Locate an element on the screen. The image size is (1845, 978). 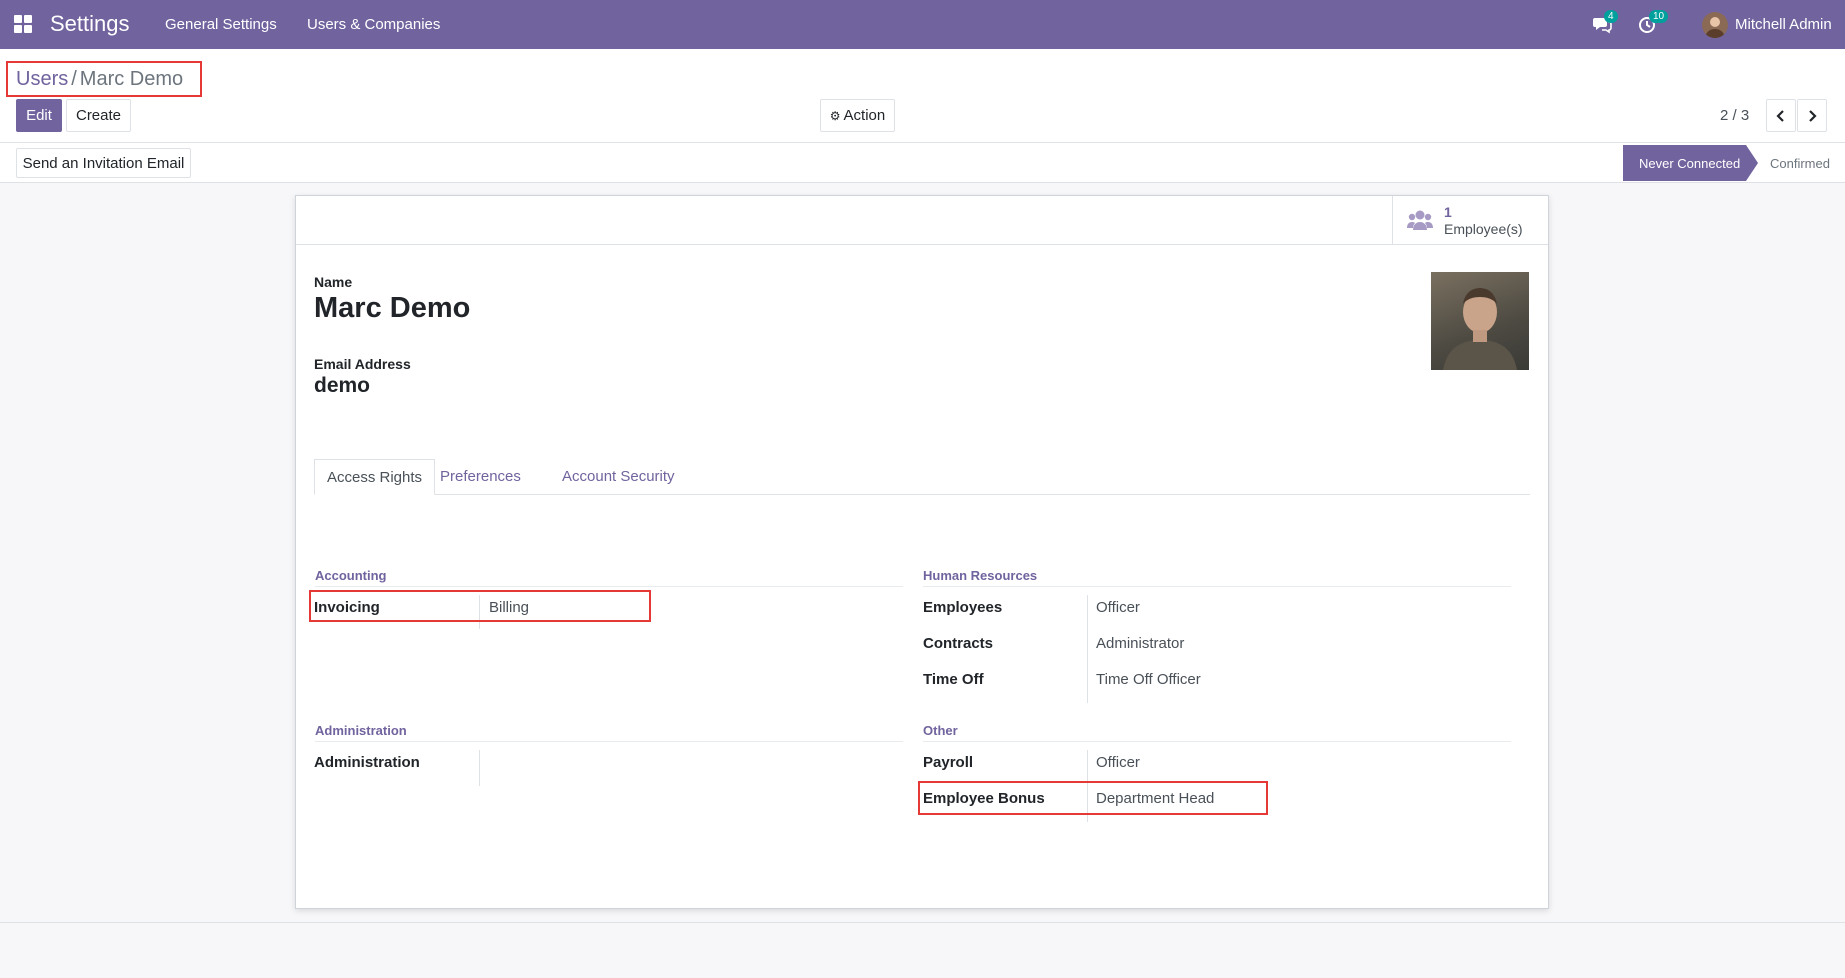
group-title-human-resources: Human Resources is located at coordinates (1217, 577).